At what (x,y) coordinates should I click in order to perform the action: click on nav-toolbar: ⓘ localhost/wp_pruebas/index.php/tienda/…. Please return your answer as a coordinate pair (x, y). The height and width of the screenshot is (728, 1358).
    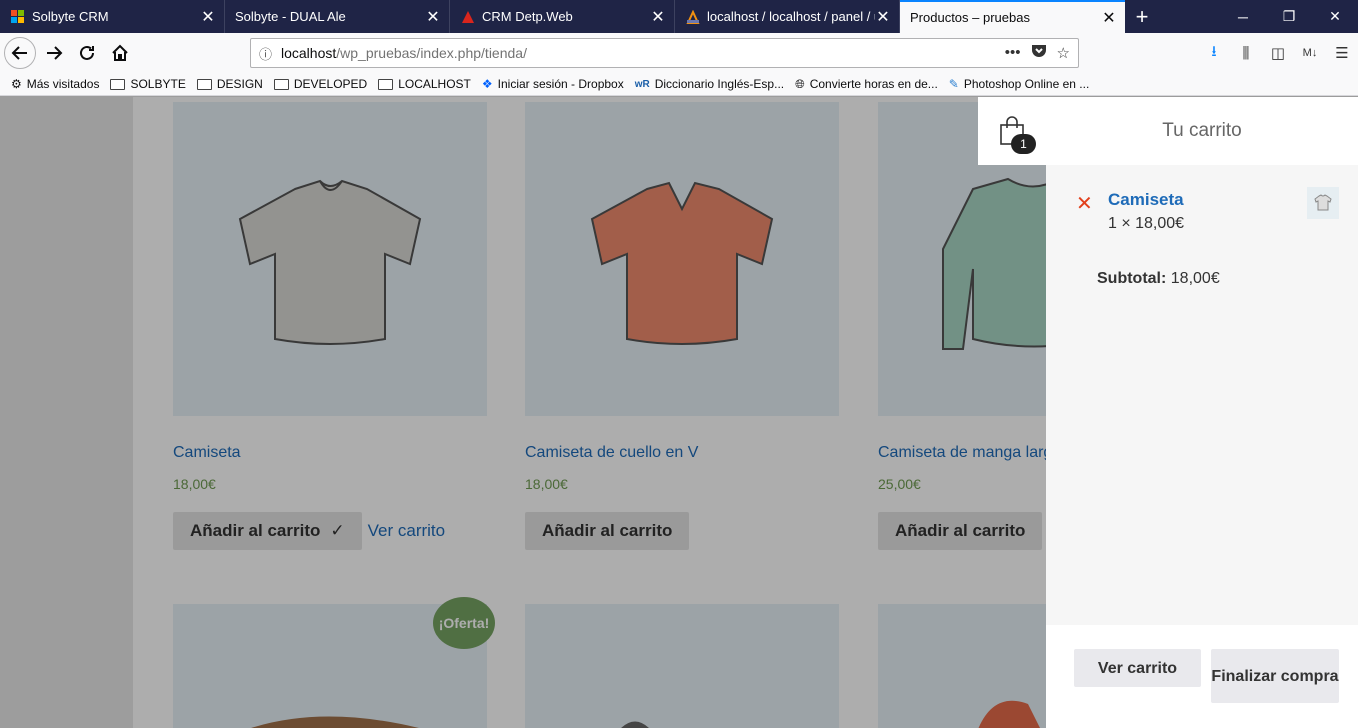
    Looking at the image, I should click on (679, 53).